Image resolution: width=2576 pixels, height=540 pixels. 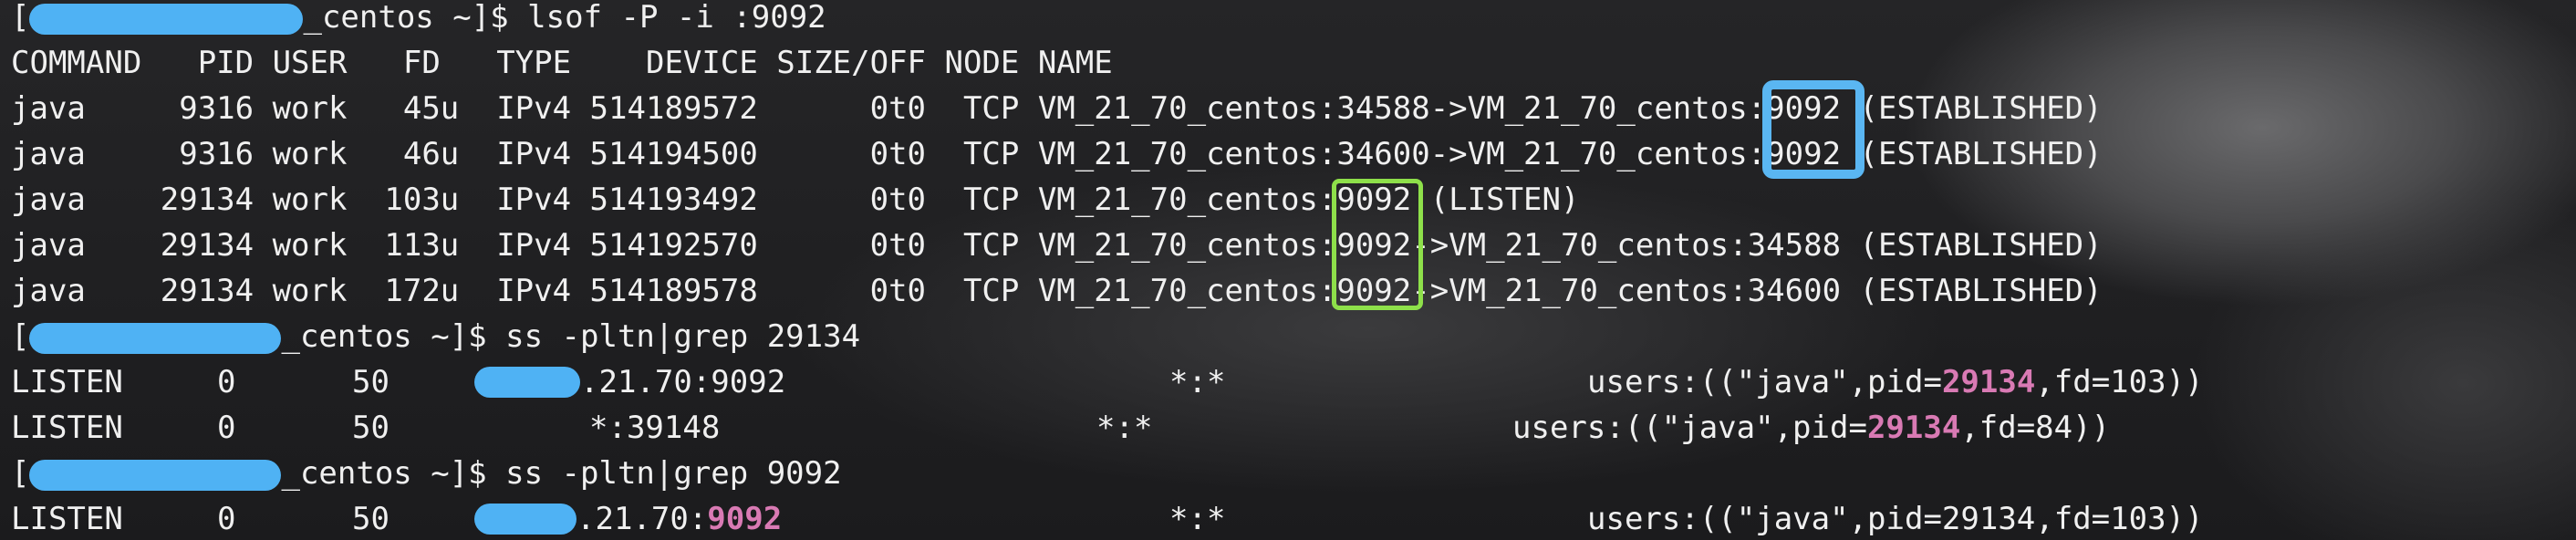 What do you see at coordinates (673, 473) in the screenshot?
I see `command-text: ss -pltn|grep 9092` at bounding box center [673, 473].